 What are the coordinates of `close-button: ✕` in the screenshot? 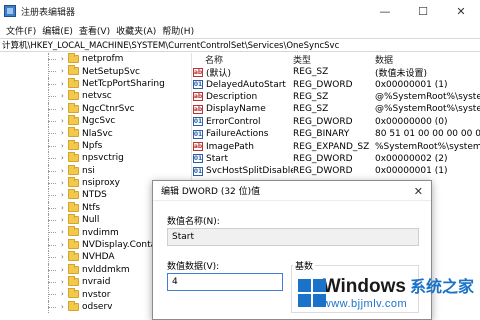 It's located at (461, 11).